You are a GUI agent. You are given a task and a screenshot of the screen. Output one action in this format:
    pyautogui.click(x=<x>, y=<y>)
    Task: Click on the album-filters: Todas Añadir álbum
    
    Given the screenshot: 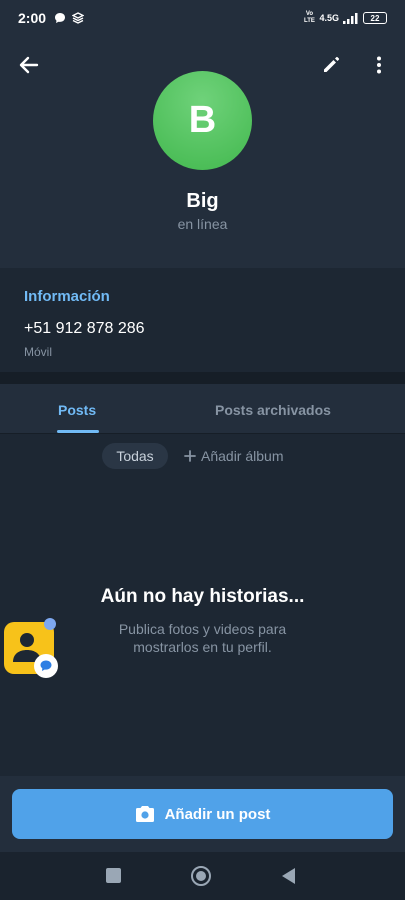 What is the action you would take?
    pyautogui.click(x=202, y=456)
    